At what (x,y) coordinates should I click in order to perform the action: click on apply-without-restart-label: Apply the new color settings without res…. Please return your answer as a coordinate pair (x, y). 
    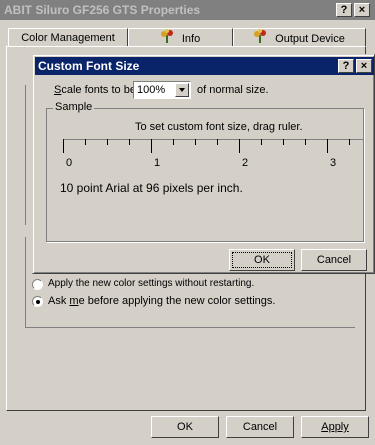
    Looking at the image, I should click on (151, 283).